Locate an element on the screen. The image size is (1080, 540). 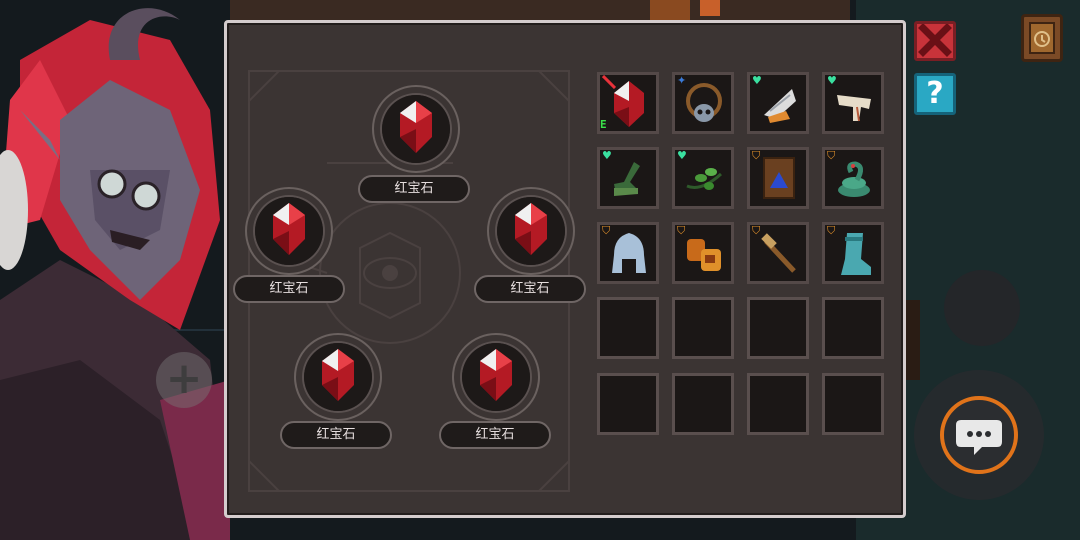
close-icon is located at coordinates (935, 40).